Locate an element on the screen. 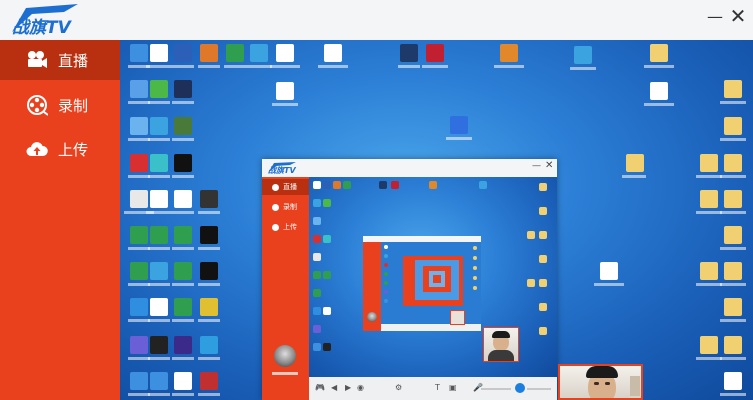  sidebar-item-label: 上传 is located at coordinates (73, 149).